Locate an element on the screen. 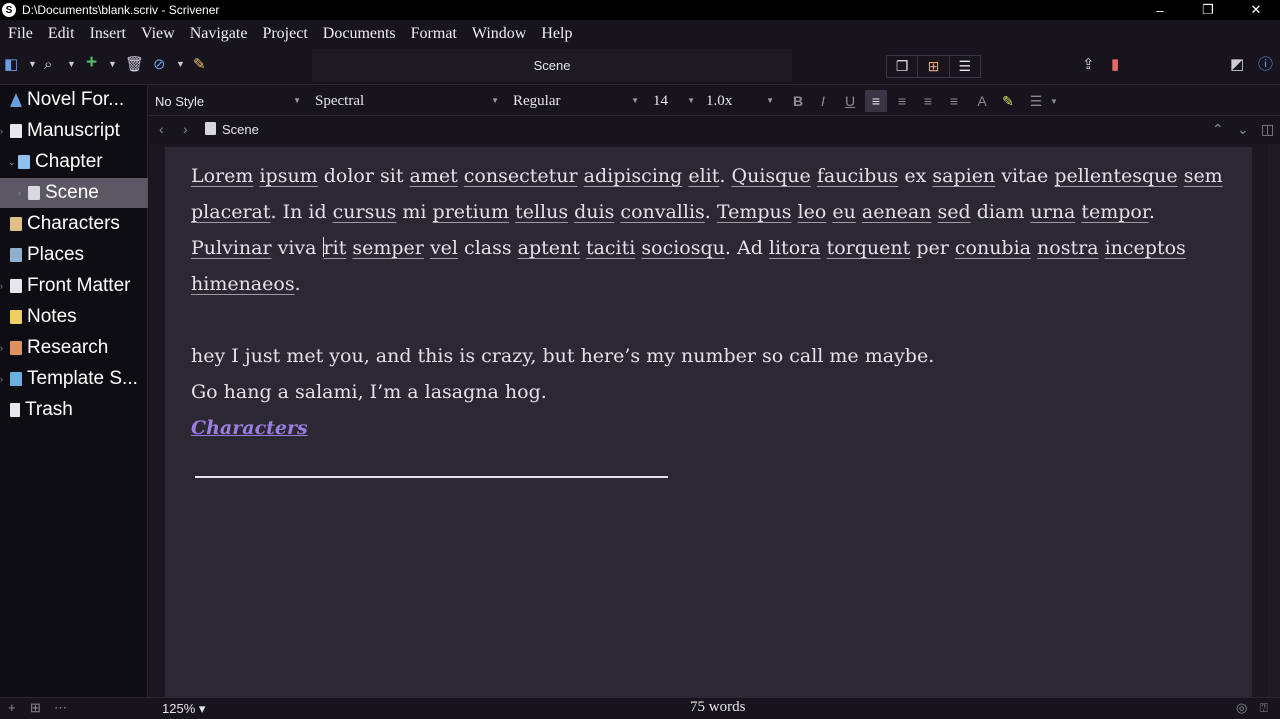 The width and height of the screenshot is (1280, 719). align-center-icon: ≡ is located at coordinates (902, 101).